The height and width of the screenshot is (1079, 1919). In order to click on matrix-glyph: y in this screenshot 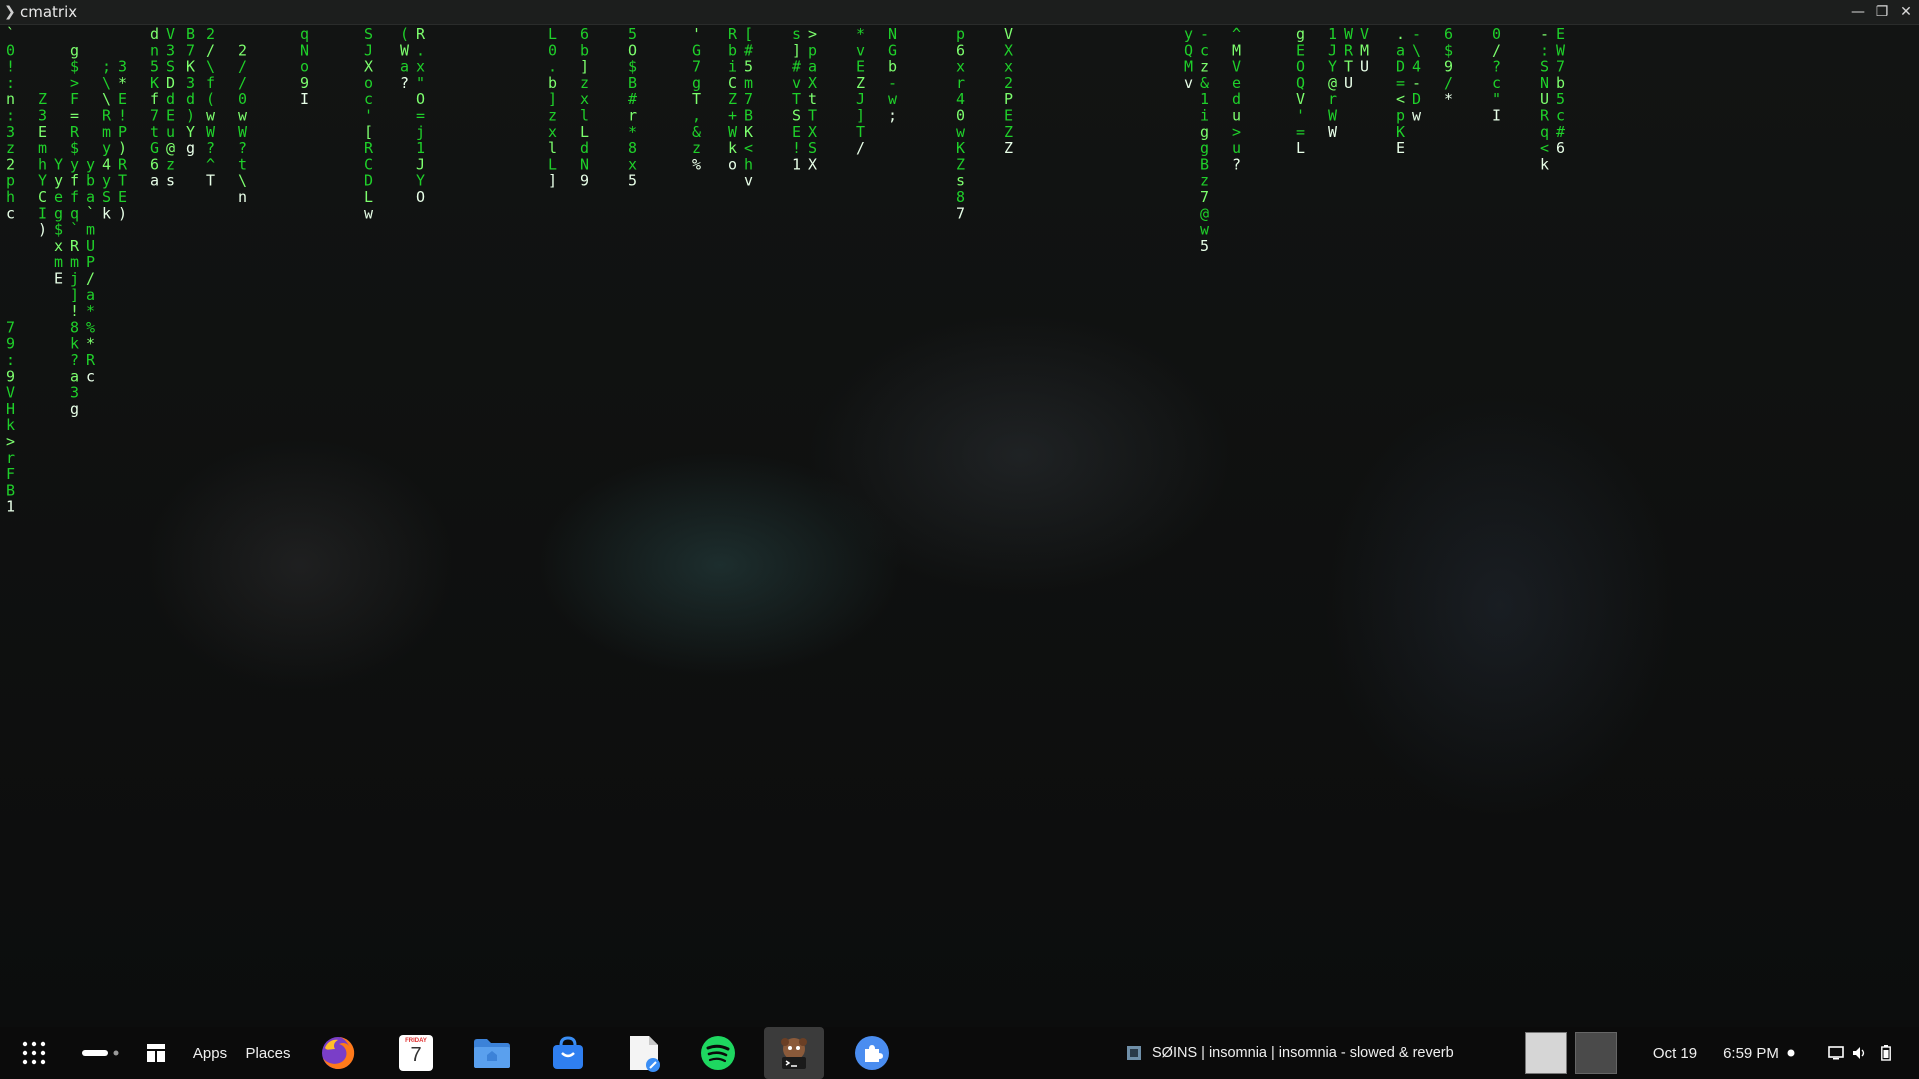, I will do `click(74, 164)`.